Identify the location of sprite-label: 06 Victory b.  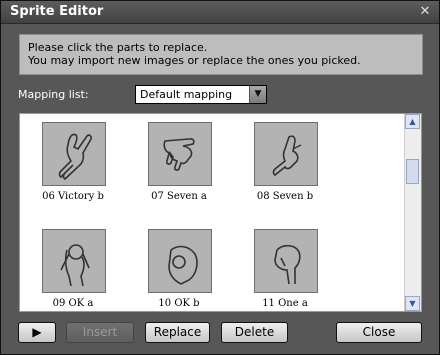
(73, 196).